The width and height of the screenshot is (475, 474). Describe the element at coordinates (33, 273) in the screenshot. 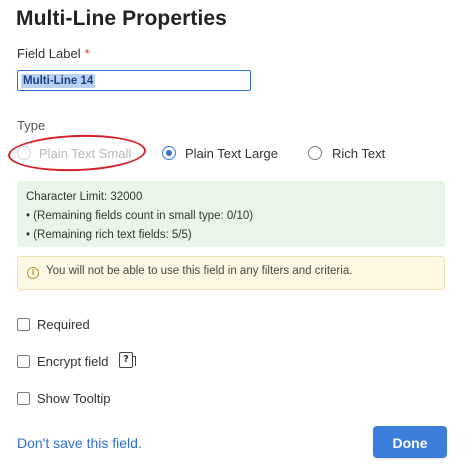

I see `info-icon: i` at that location.